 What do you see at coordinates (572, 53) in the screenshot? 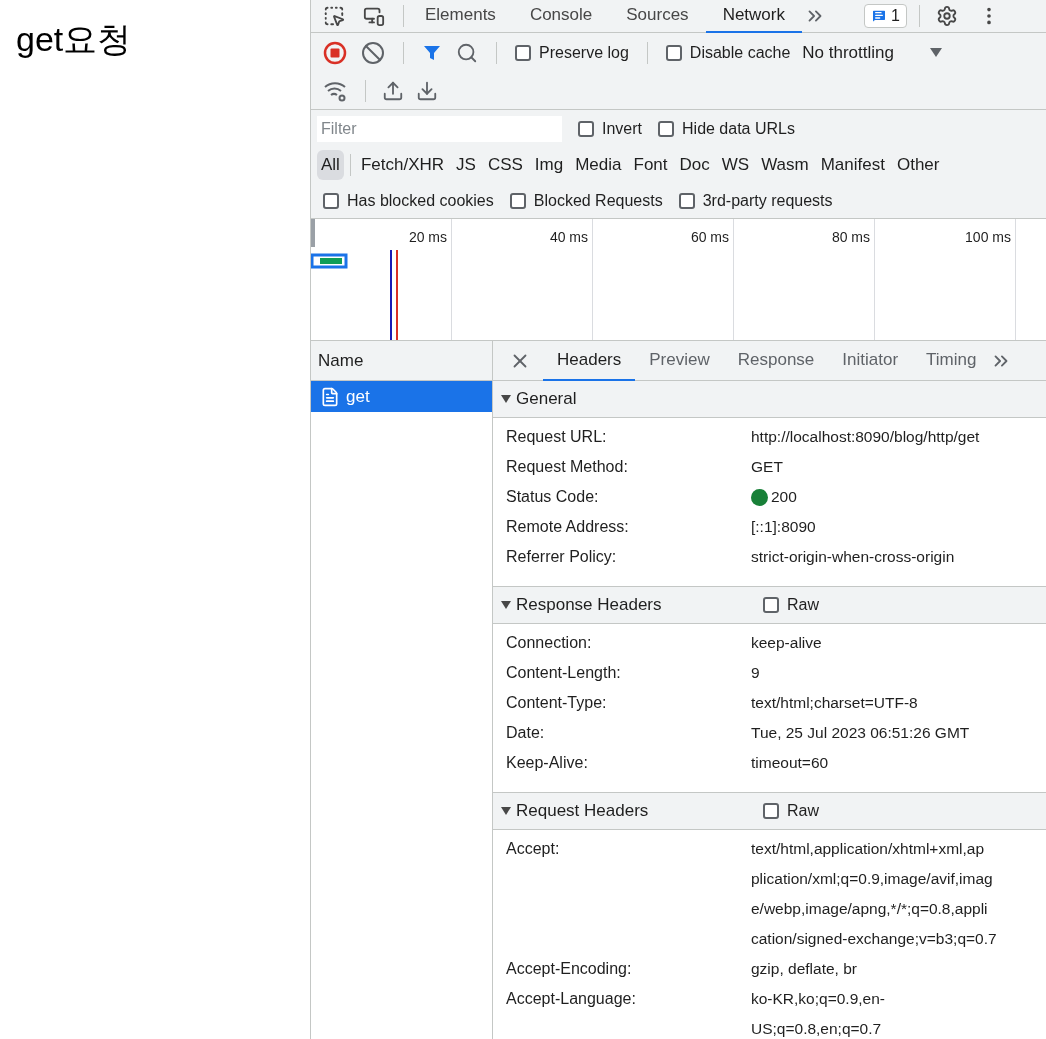
I see `preserve-log-checkbox: Preserve log` at bounding box center [572, 53].